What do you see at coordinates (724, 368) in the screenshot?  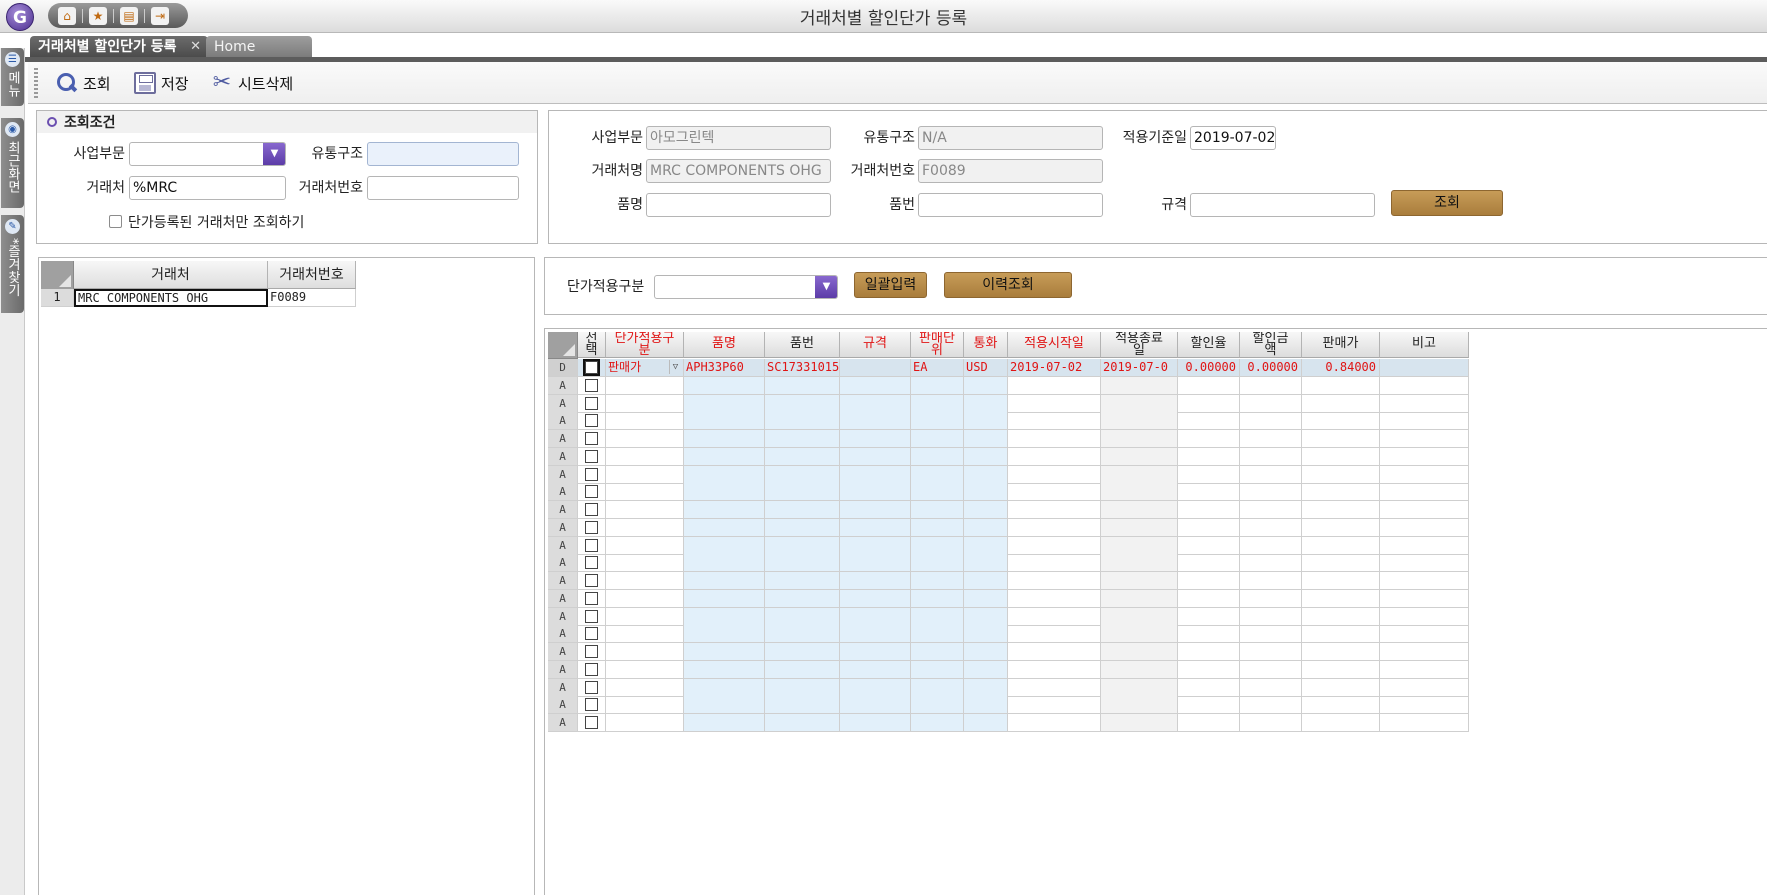 I see `grid-cell: APH33P60` at bounding box center [724, 368].